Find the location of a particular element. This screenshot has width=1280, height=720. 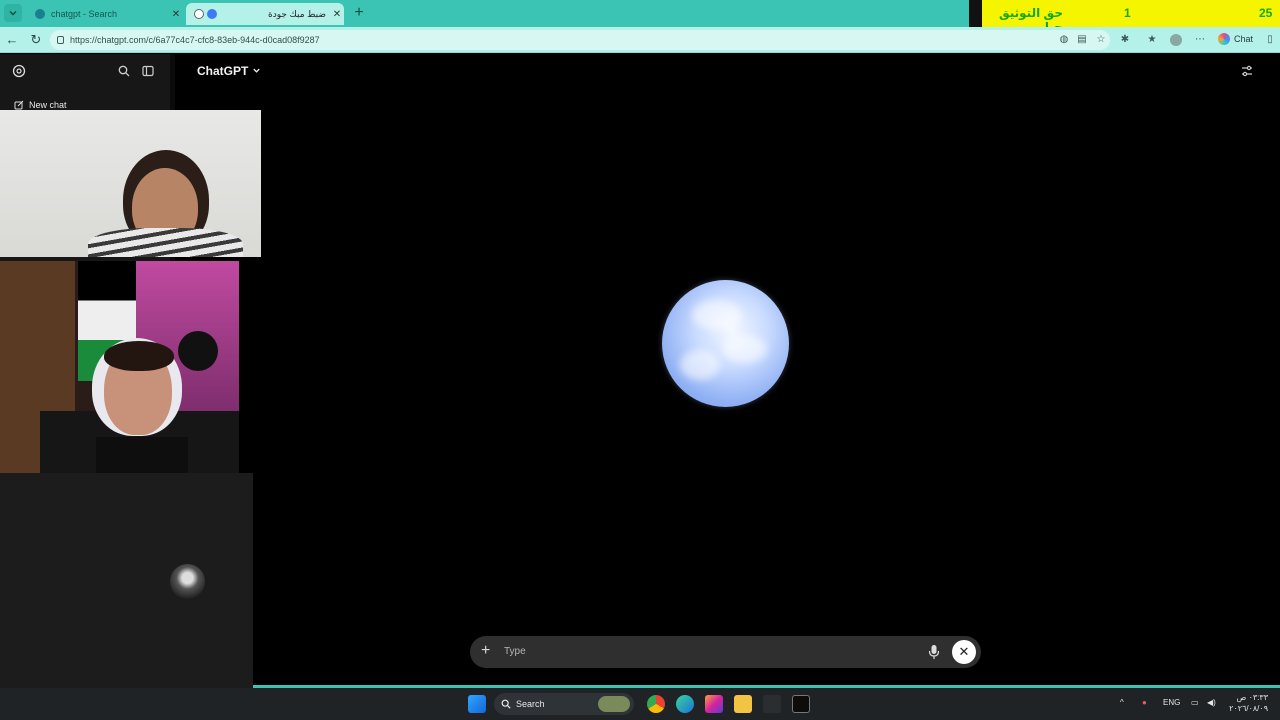

taskbar-search-label: Search is located at coordinates (530, 704).